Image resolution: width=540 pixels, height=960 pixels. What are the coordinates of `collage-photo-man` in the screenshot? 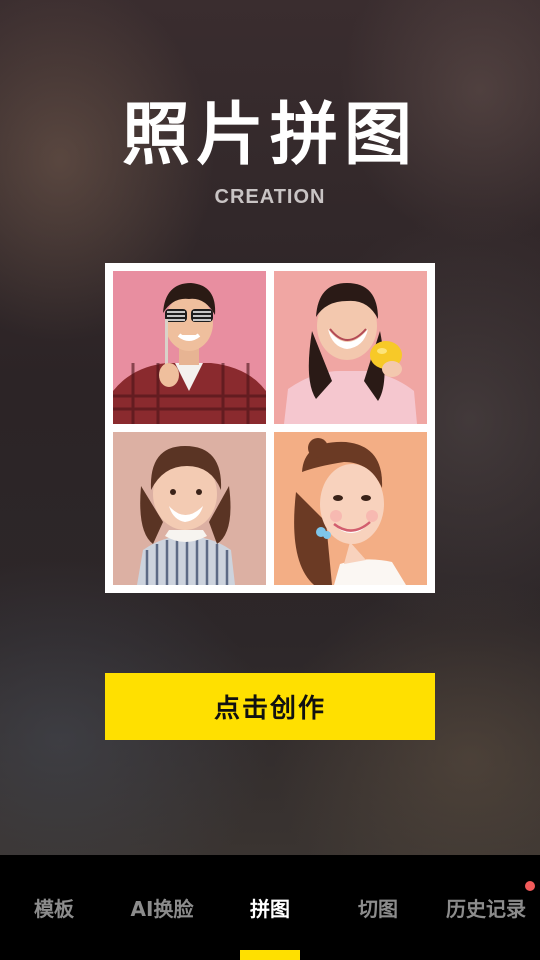 It's located at (189, 347).